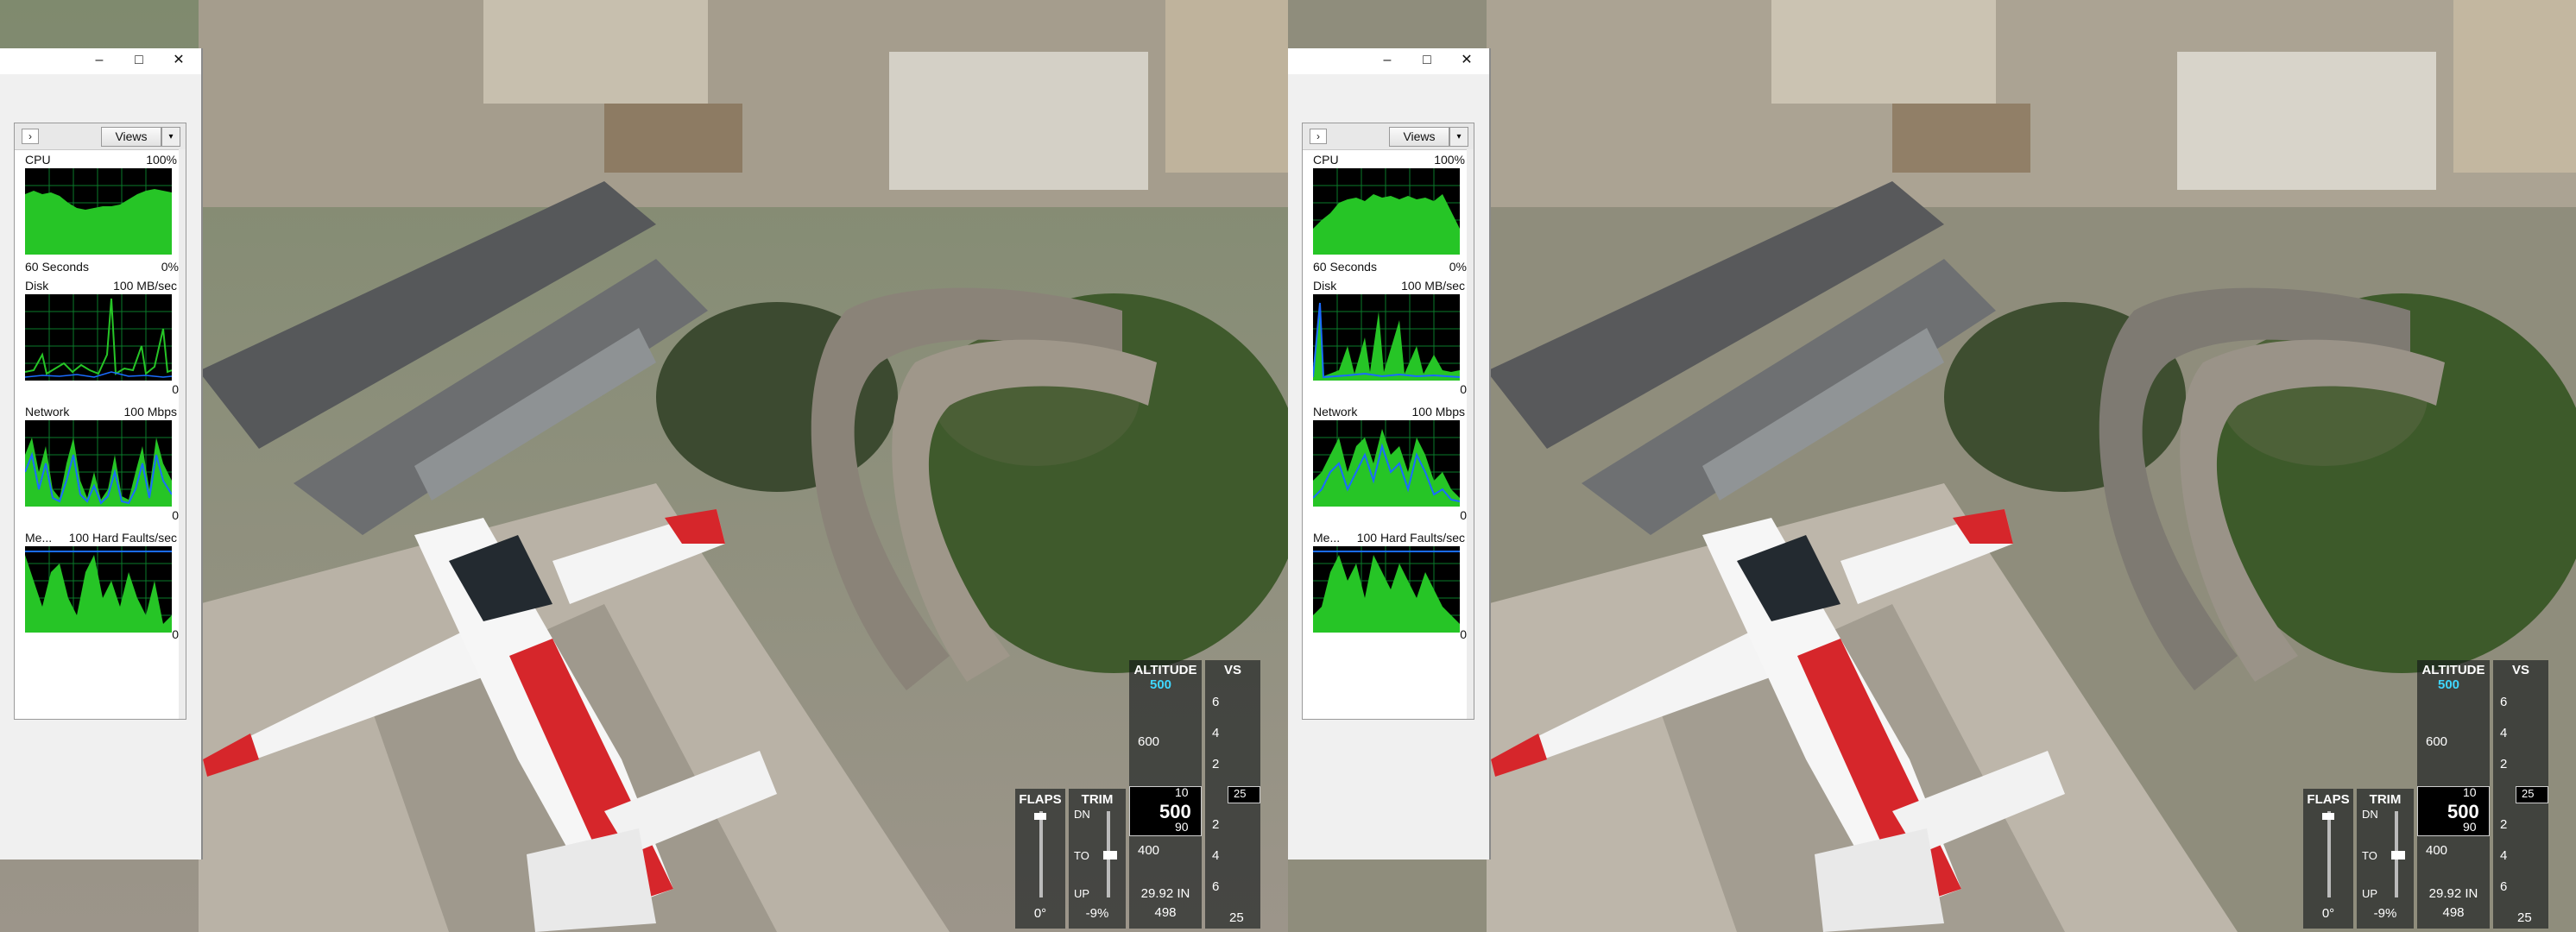 Image resolution: width=2576 pixels, height=932 pixels. I want to click on altitude-tick-600: 600, so click(1149, 741).